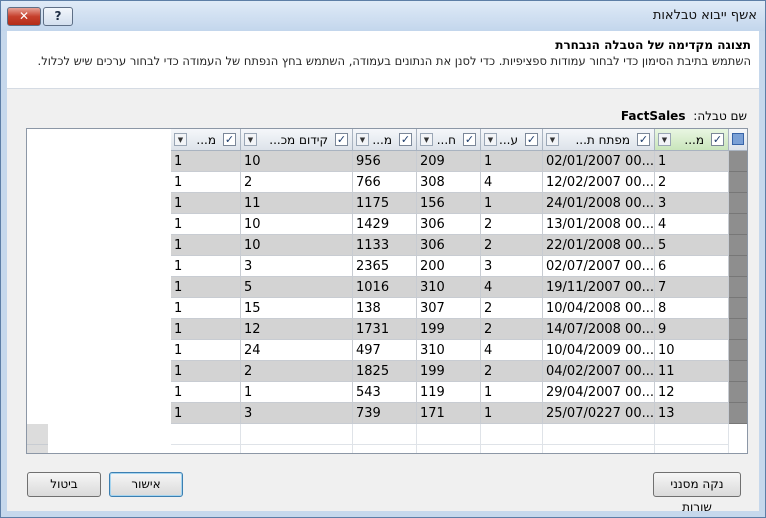  Describe the element at coordinates (146, 484) in the screenshot. I see `ok-button: אישור` at that location.